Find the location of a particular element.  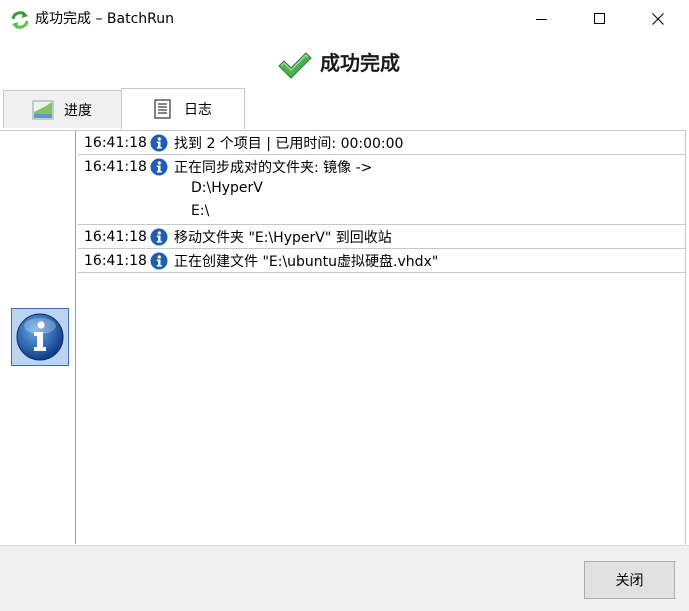

info-large-icon is located at coordinates (40, 337).